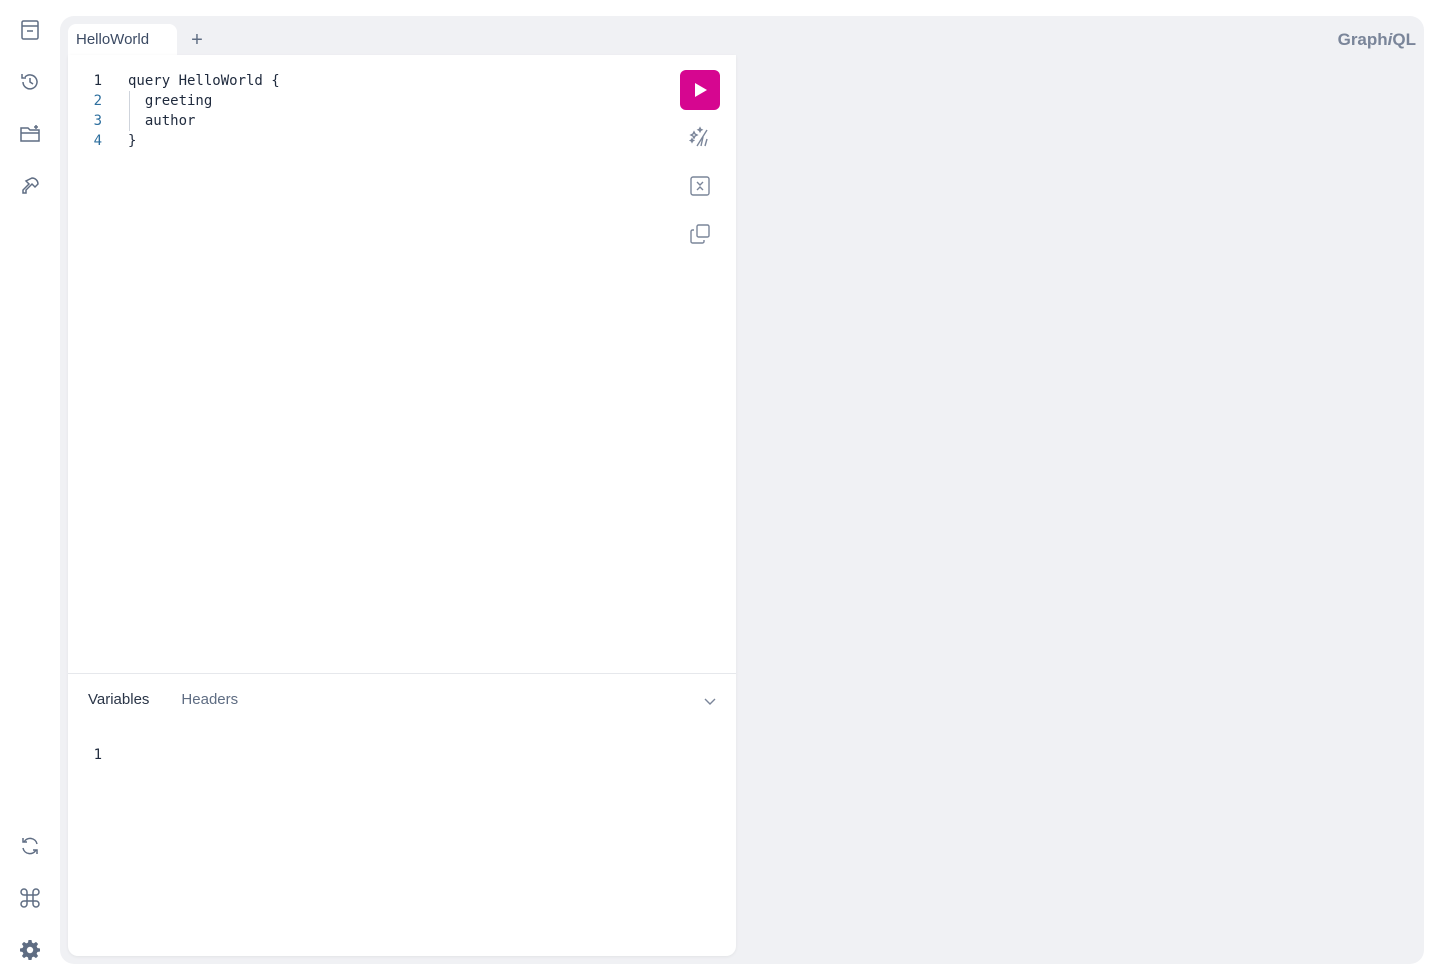 This screenshot has height=980, width=1440. Describe the element at coordinates (129, 111) in the screenshot. I see `indent-guide` at that location.